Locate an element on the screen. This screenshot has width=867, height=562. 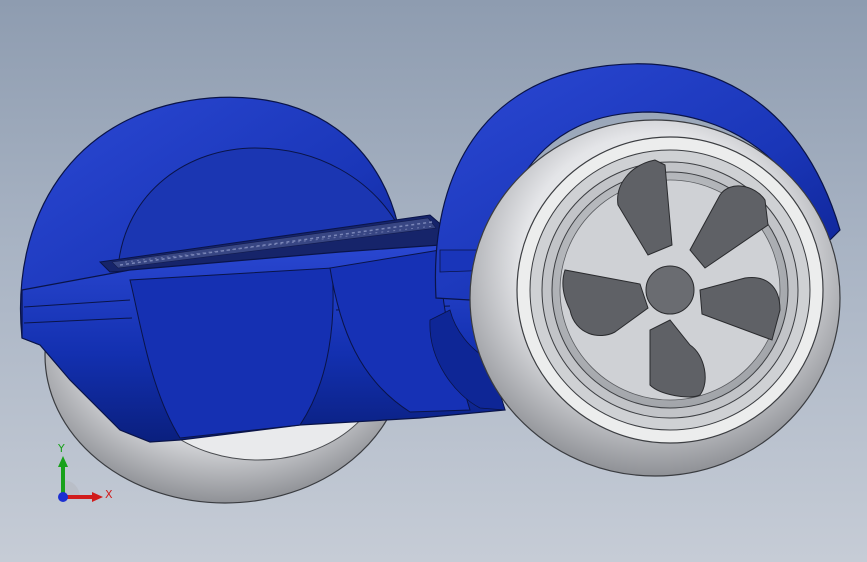
z-axis-dot is located at coordinates (63, 497).